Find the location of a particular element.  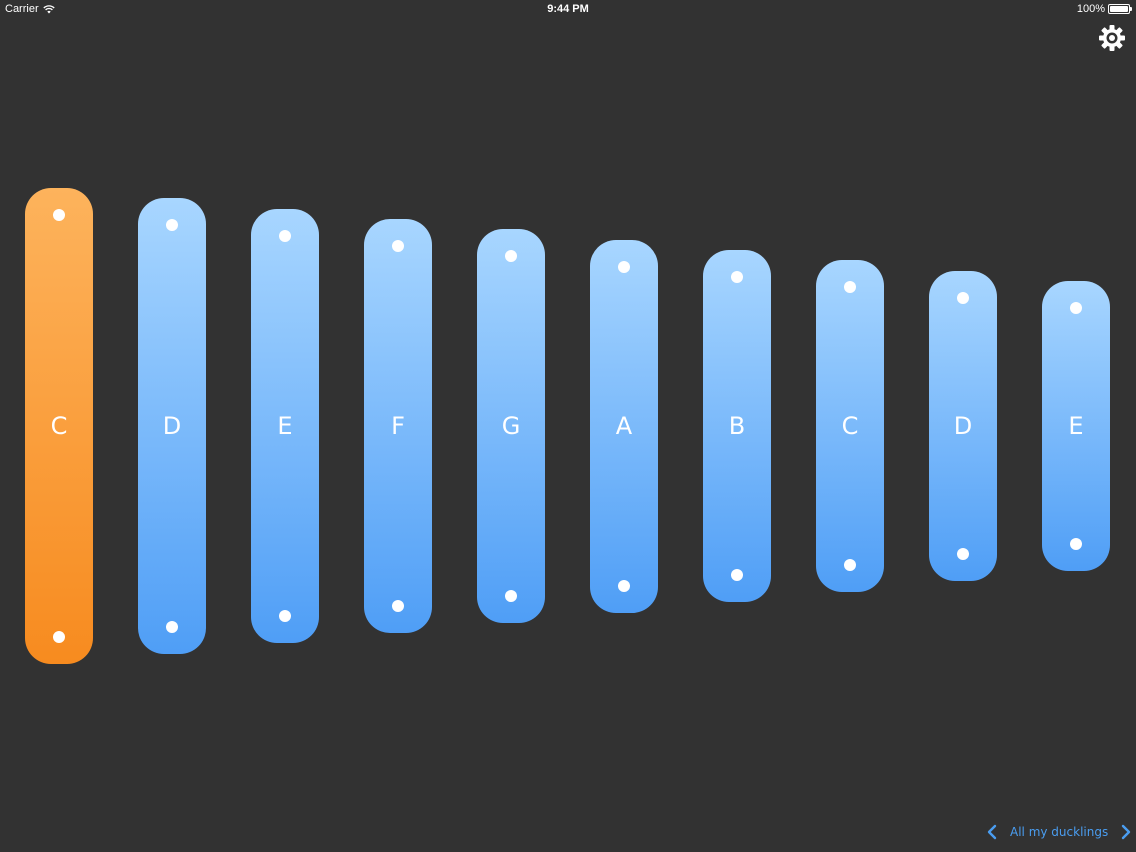

key-label: F is located at coordinates (398, 426).